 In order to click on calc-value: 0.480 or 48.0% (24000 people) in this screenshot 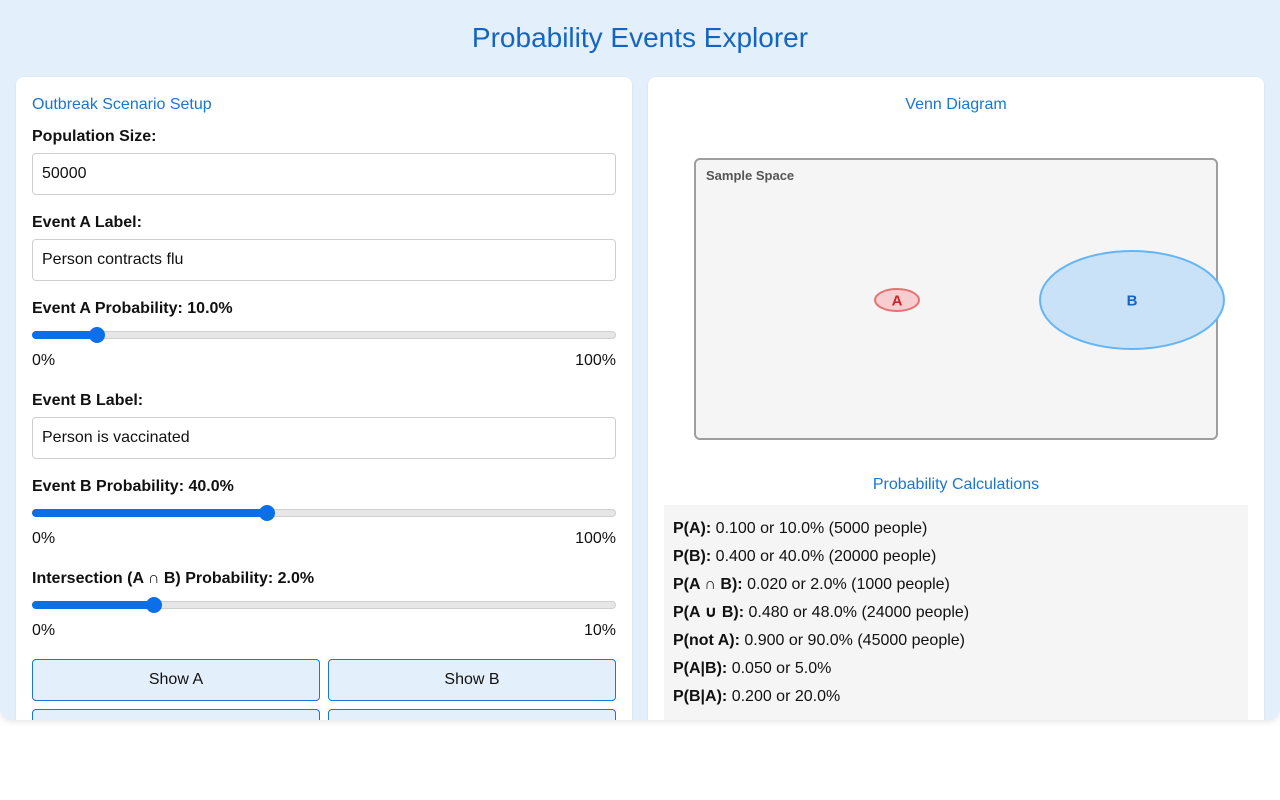, I will do `click(857, 612)`.